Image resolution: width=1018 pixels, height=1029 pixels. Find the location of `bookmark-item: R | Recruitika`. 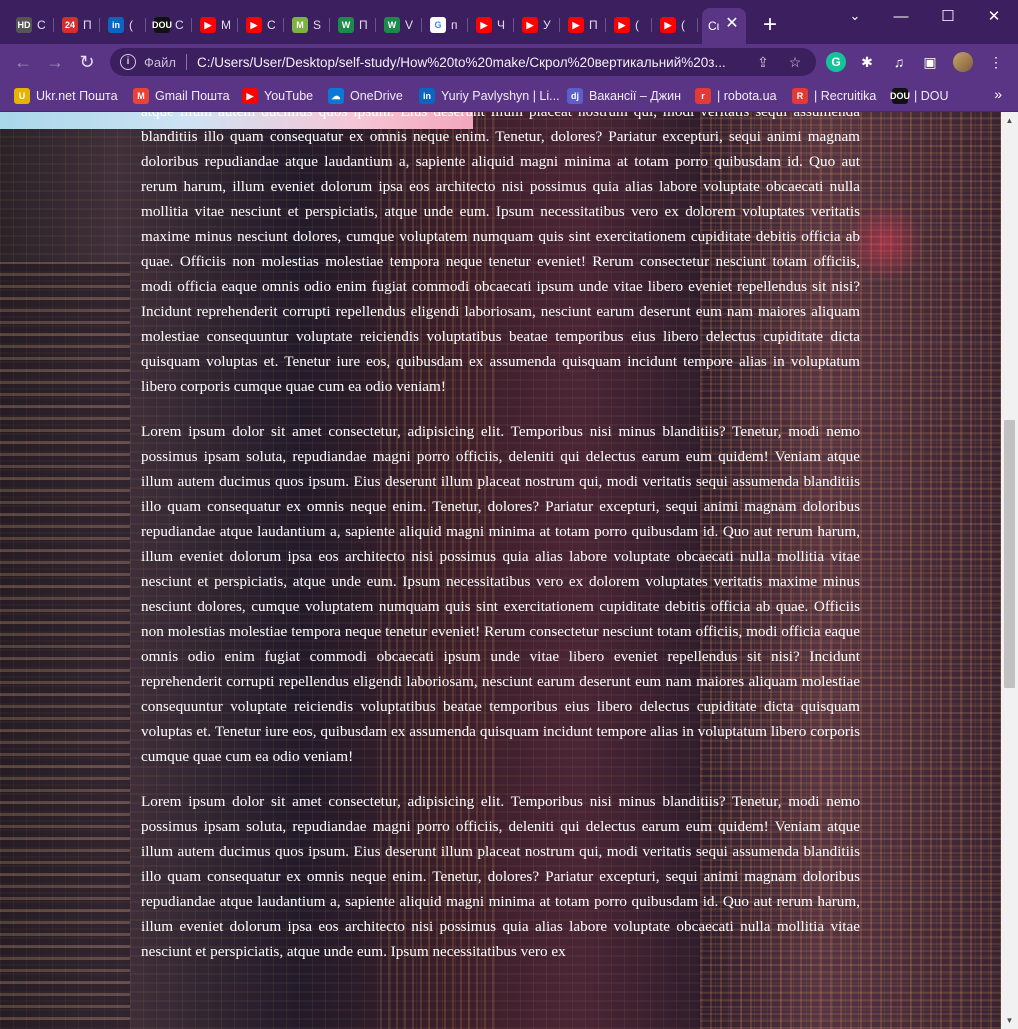

bookmark-item: R | Recruitika is located at coordinates (834, 96).